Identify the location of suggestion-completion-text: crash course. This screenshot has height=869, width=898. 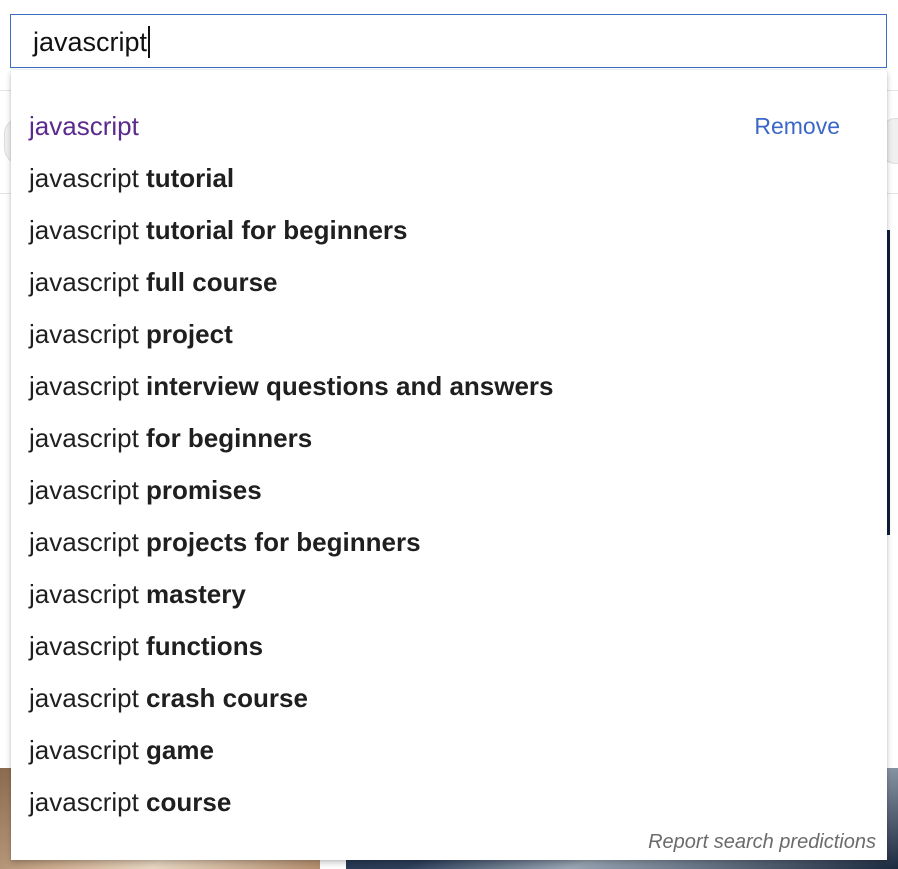
(227, 697).